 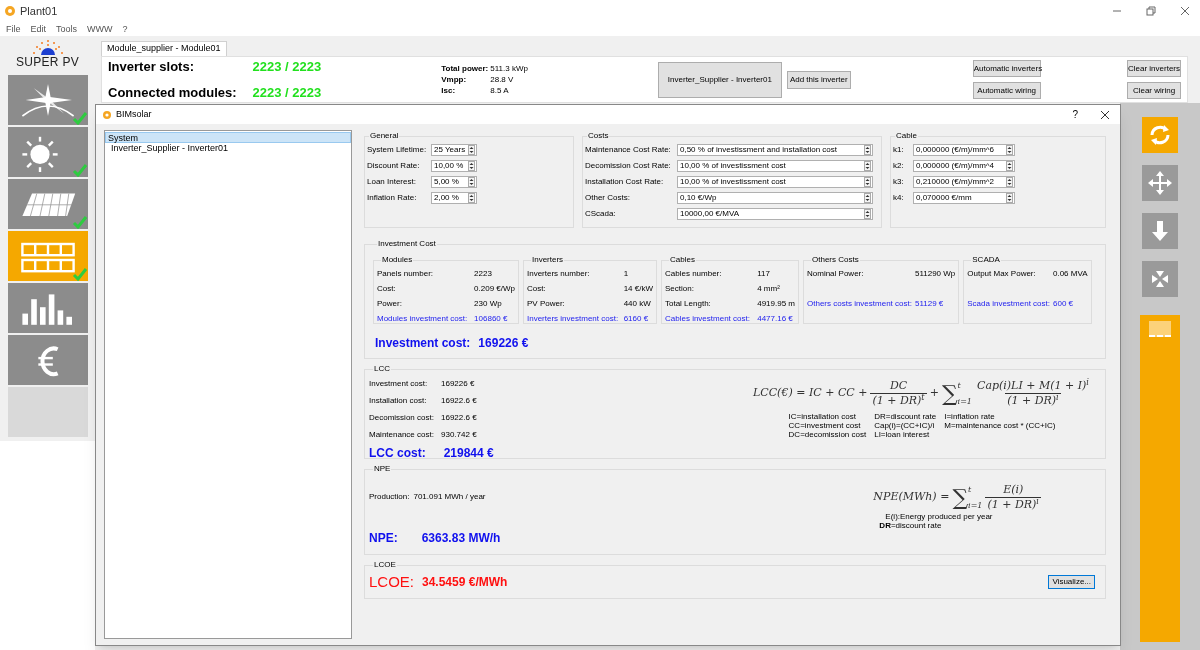 What do you see at coordinates (970, 416) in the screenshot?
I see `legend-text: I=inflation rate` at bounding box center [970, 416].